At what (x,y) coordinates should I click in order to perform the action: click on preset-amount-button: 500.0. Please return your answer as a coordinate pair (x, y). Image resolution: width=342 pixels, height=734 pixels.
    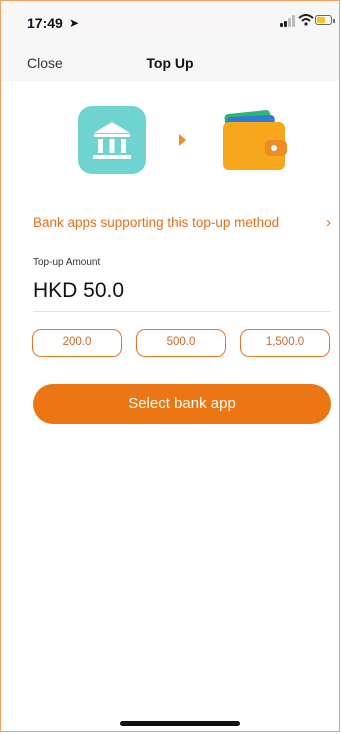
    Looking at the image, I should click on (181, 343).